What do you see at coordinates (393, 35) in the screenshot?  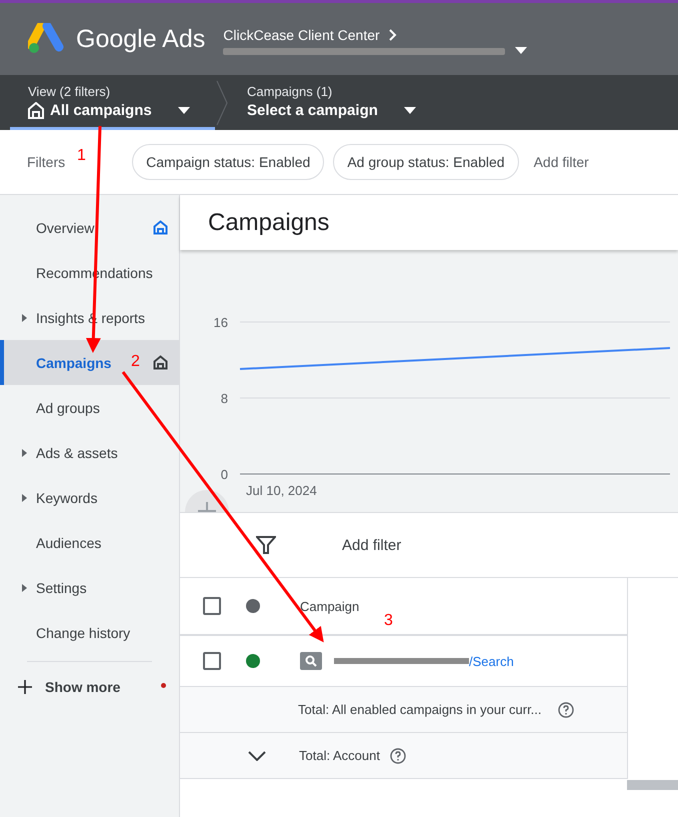 I see `chevron-right-icon` at bounding box center [393, 35].